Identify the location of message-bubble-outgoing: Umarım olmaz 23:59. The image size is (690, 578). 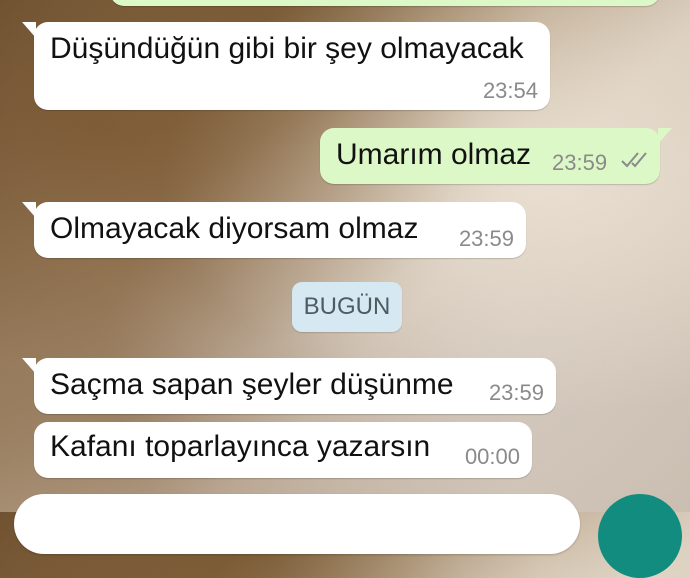
(496, 156).